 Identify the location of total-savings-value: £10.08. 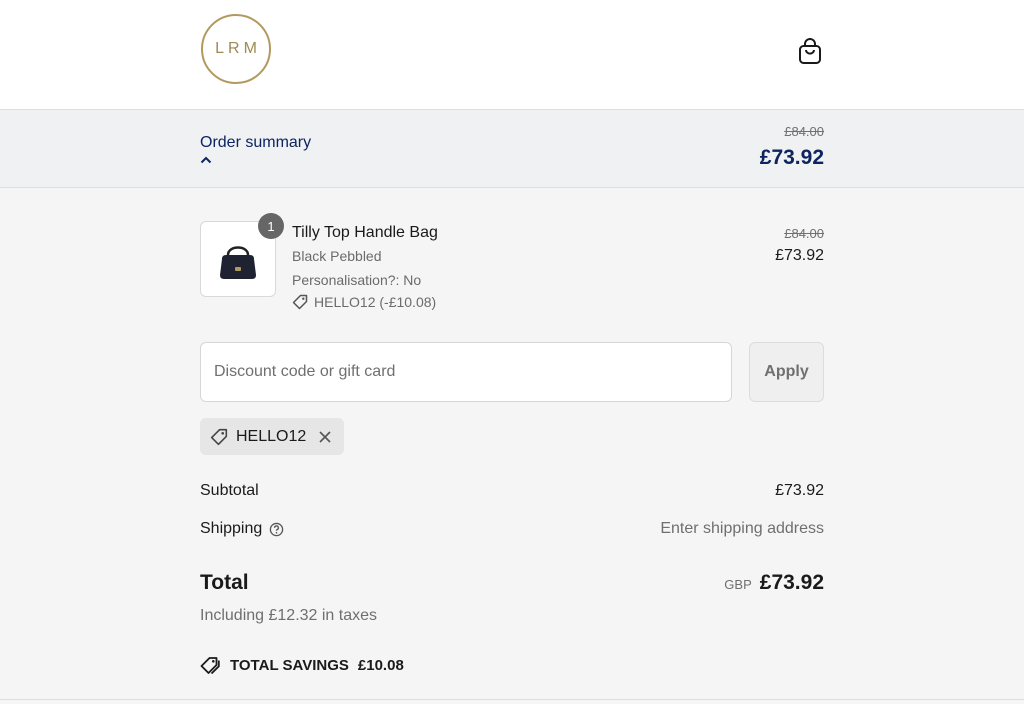
(380, 665).